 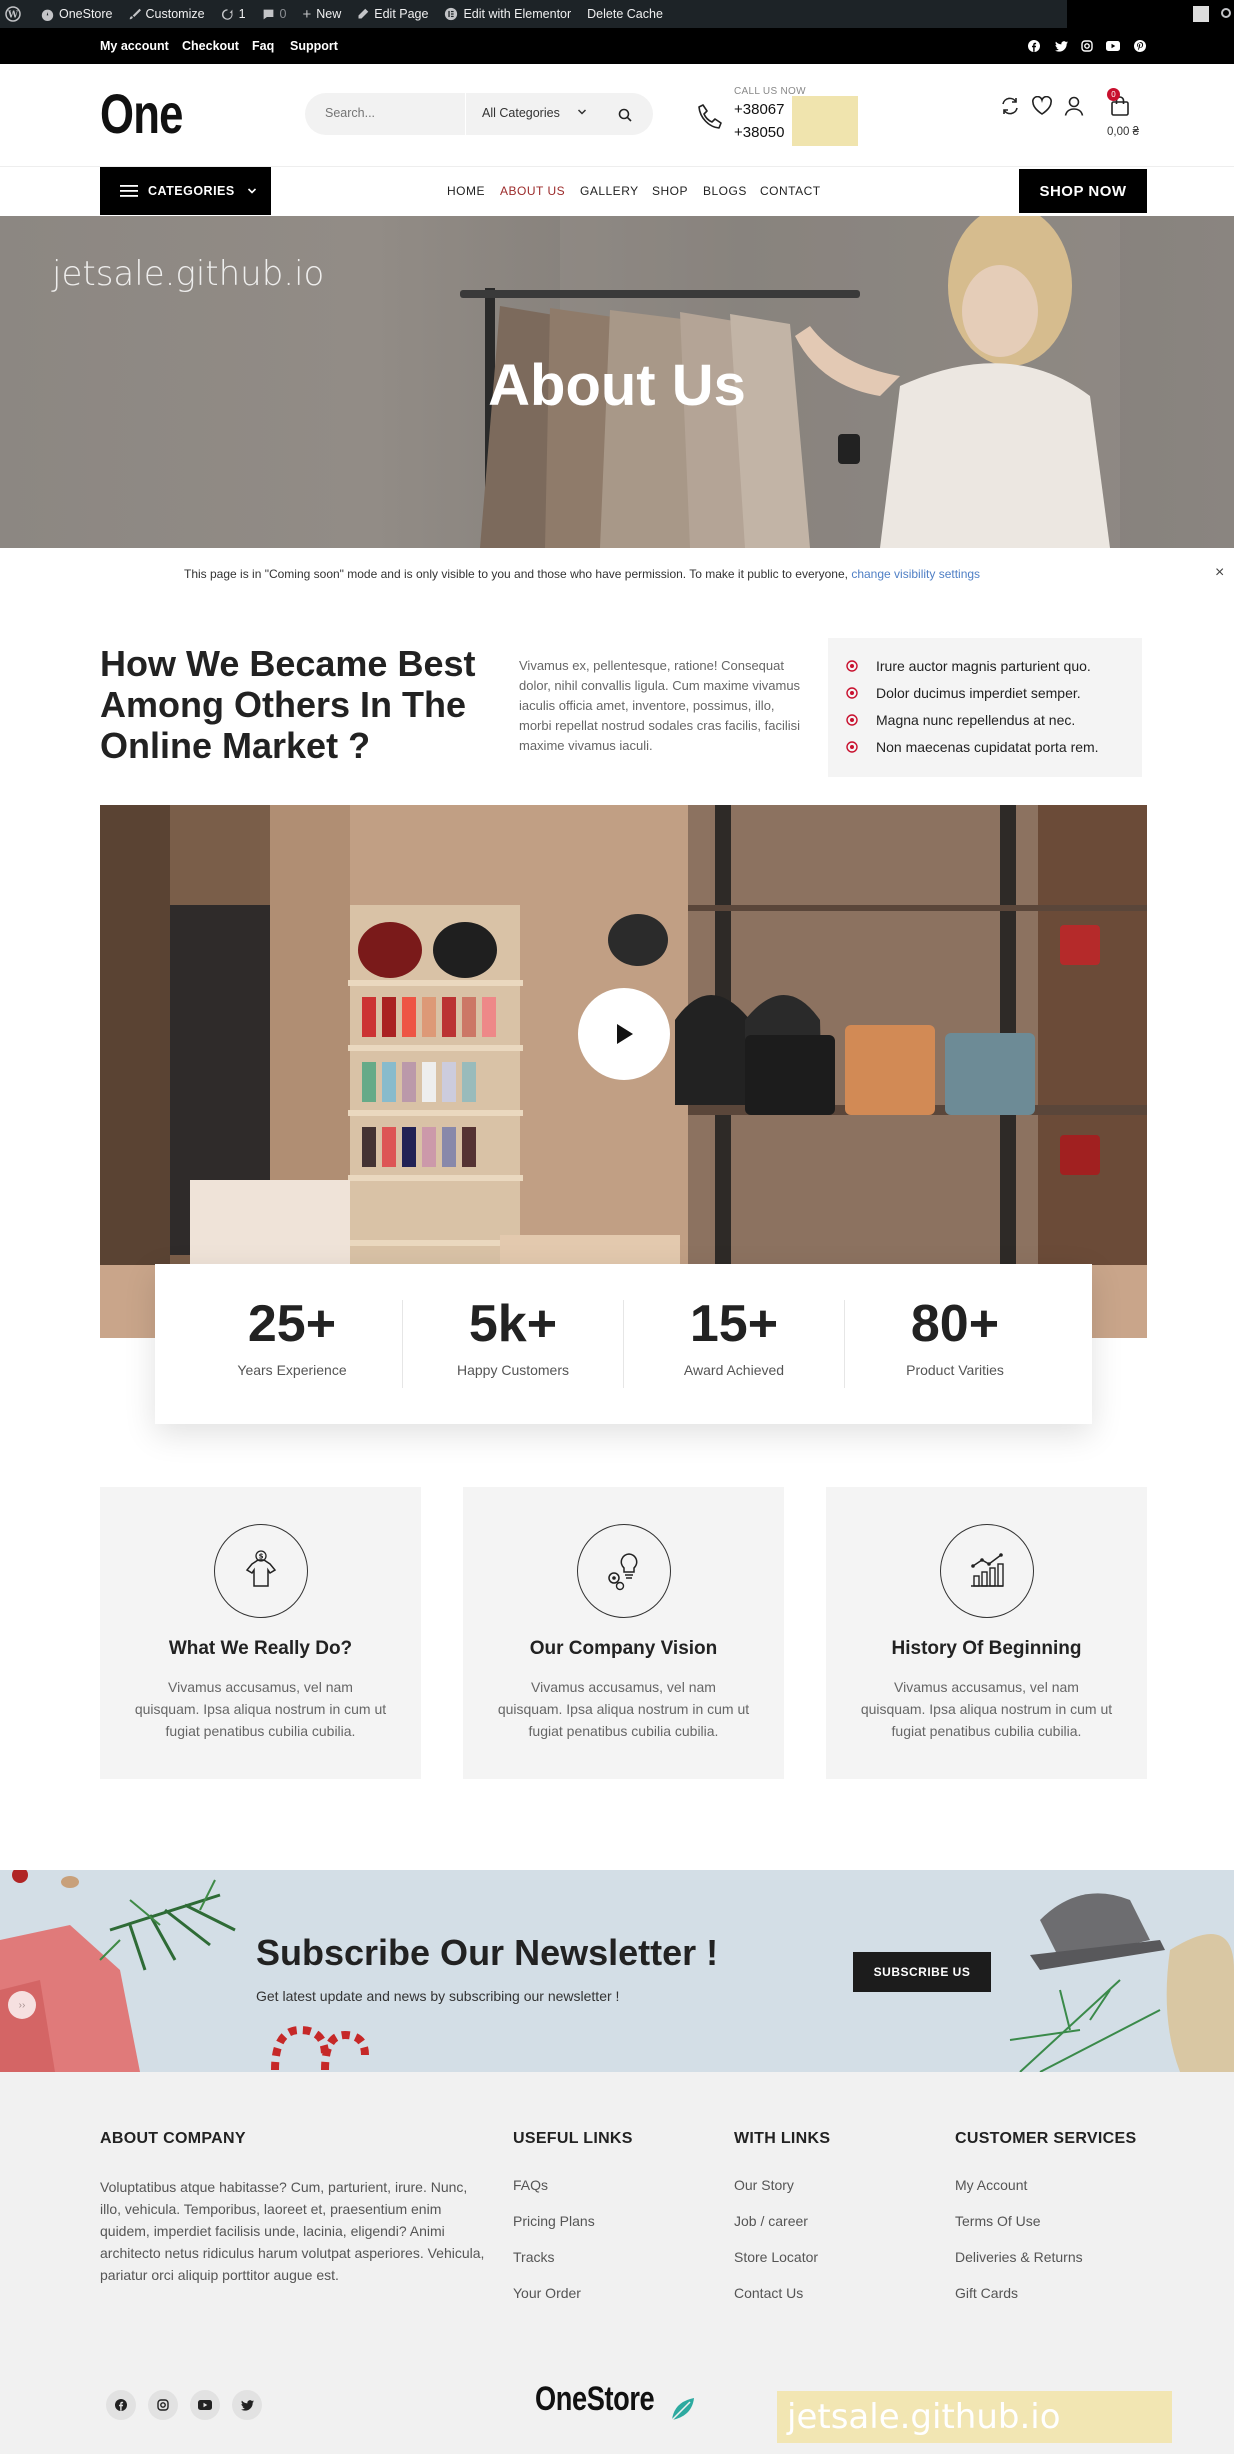 What do you see at coordinates (13, 14) in the screenshot?
I see `wordpress-logo-icon: W` at bounding box center [13, 14].